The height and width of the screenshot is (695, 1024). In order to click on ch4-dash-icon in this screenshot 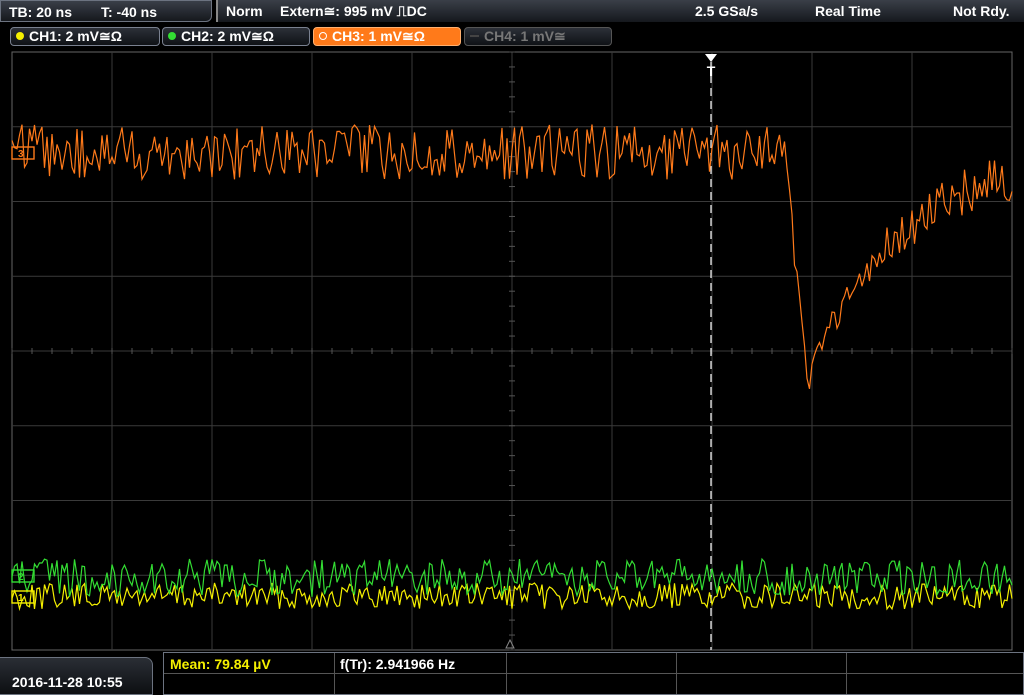, I will do `click(474, 36)`.